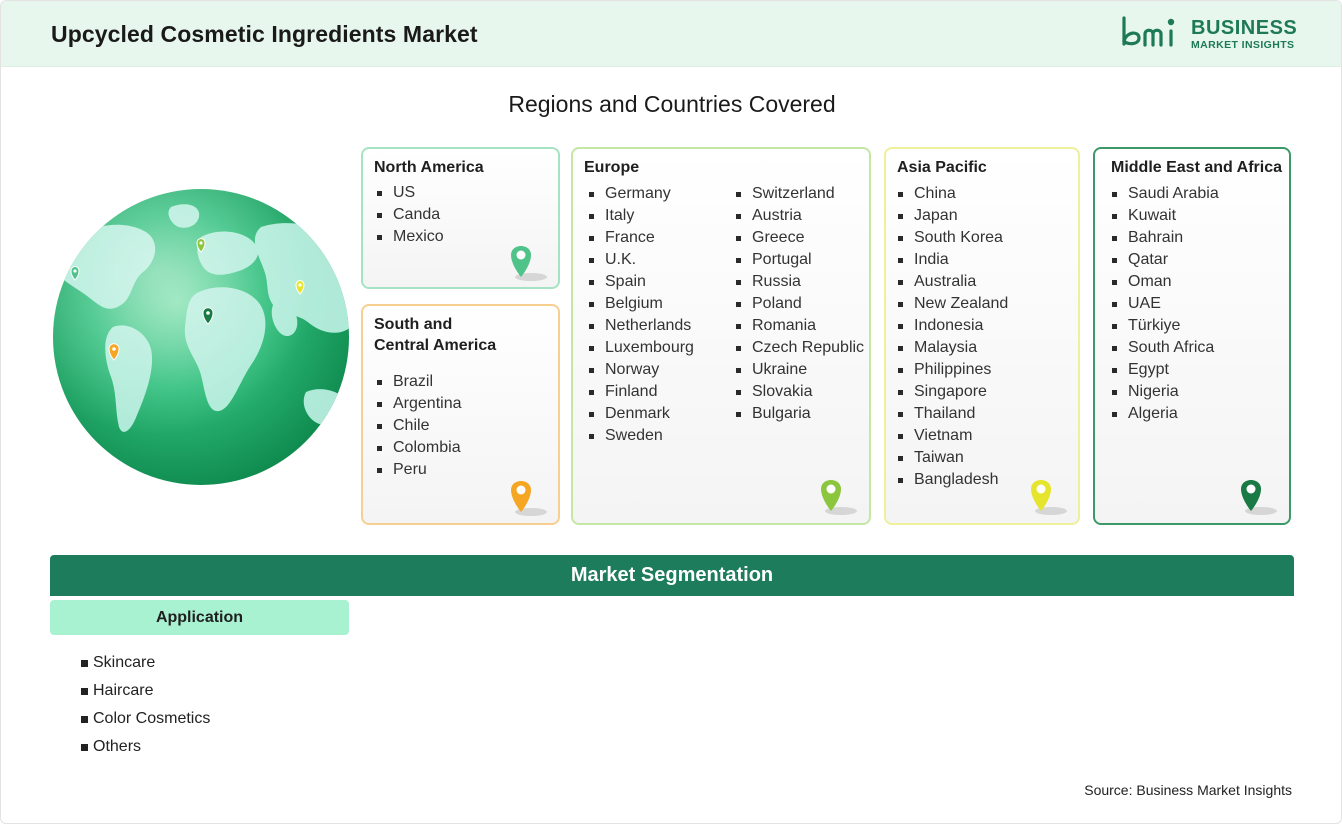 The width and height of the screenshot is (1342, 824). What do you see at coordinates (799, 260) in the screenshot?
I see `list-item: Portugal` at bounding box center [799, 260].